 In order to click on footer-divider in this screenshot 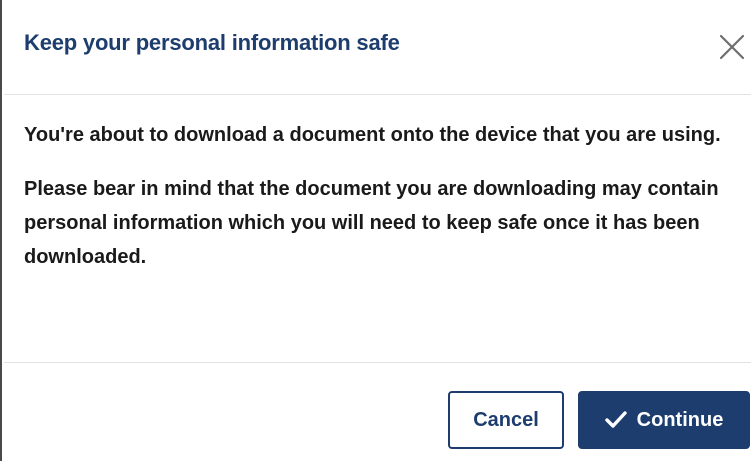, I will do `click(377, 362)`.